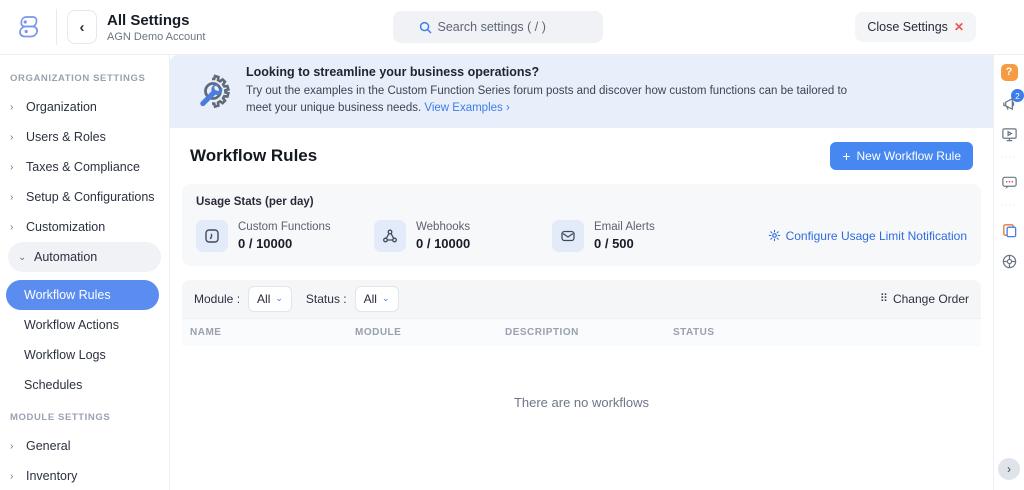 The height and width of the screenshot is (490, 1024). Describe the element at coordinates (876, 235) in the screenshot. I see `configure-usage-limit-label: Configure Usage Limit Notification` at that location.